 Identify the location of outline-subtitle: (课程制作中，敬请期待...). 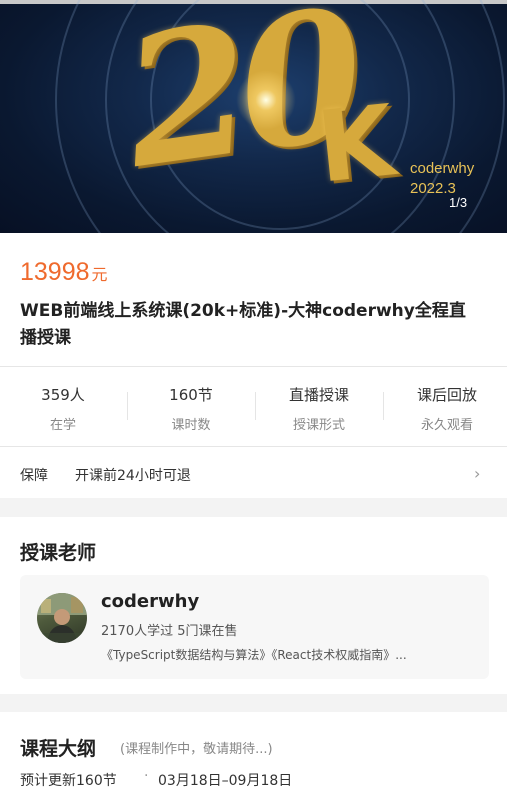
(196, 749).